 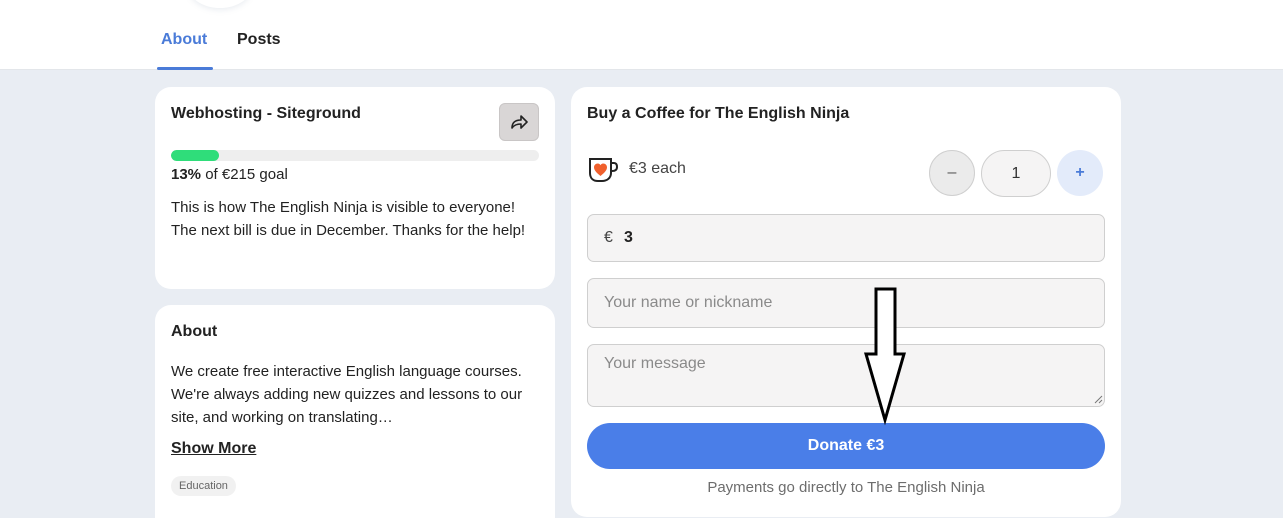 I want to click on show-more-link: Show More, so click(x=213, y=449).